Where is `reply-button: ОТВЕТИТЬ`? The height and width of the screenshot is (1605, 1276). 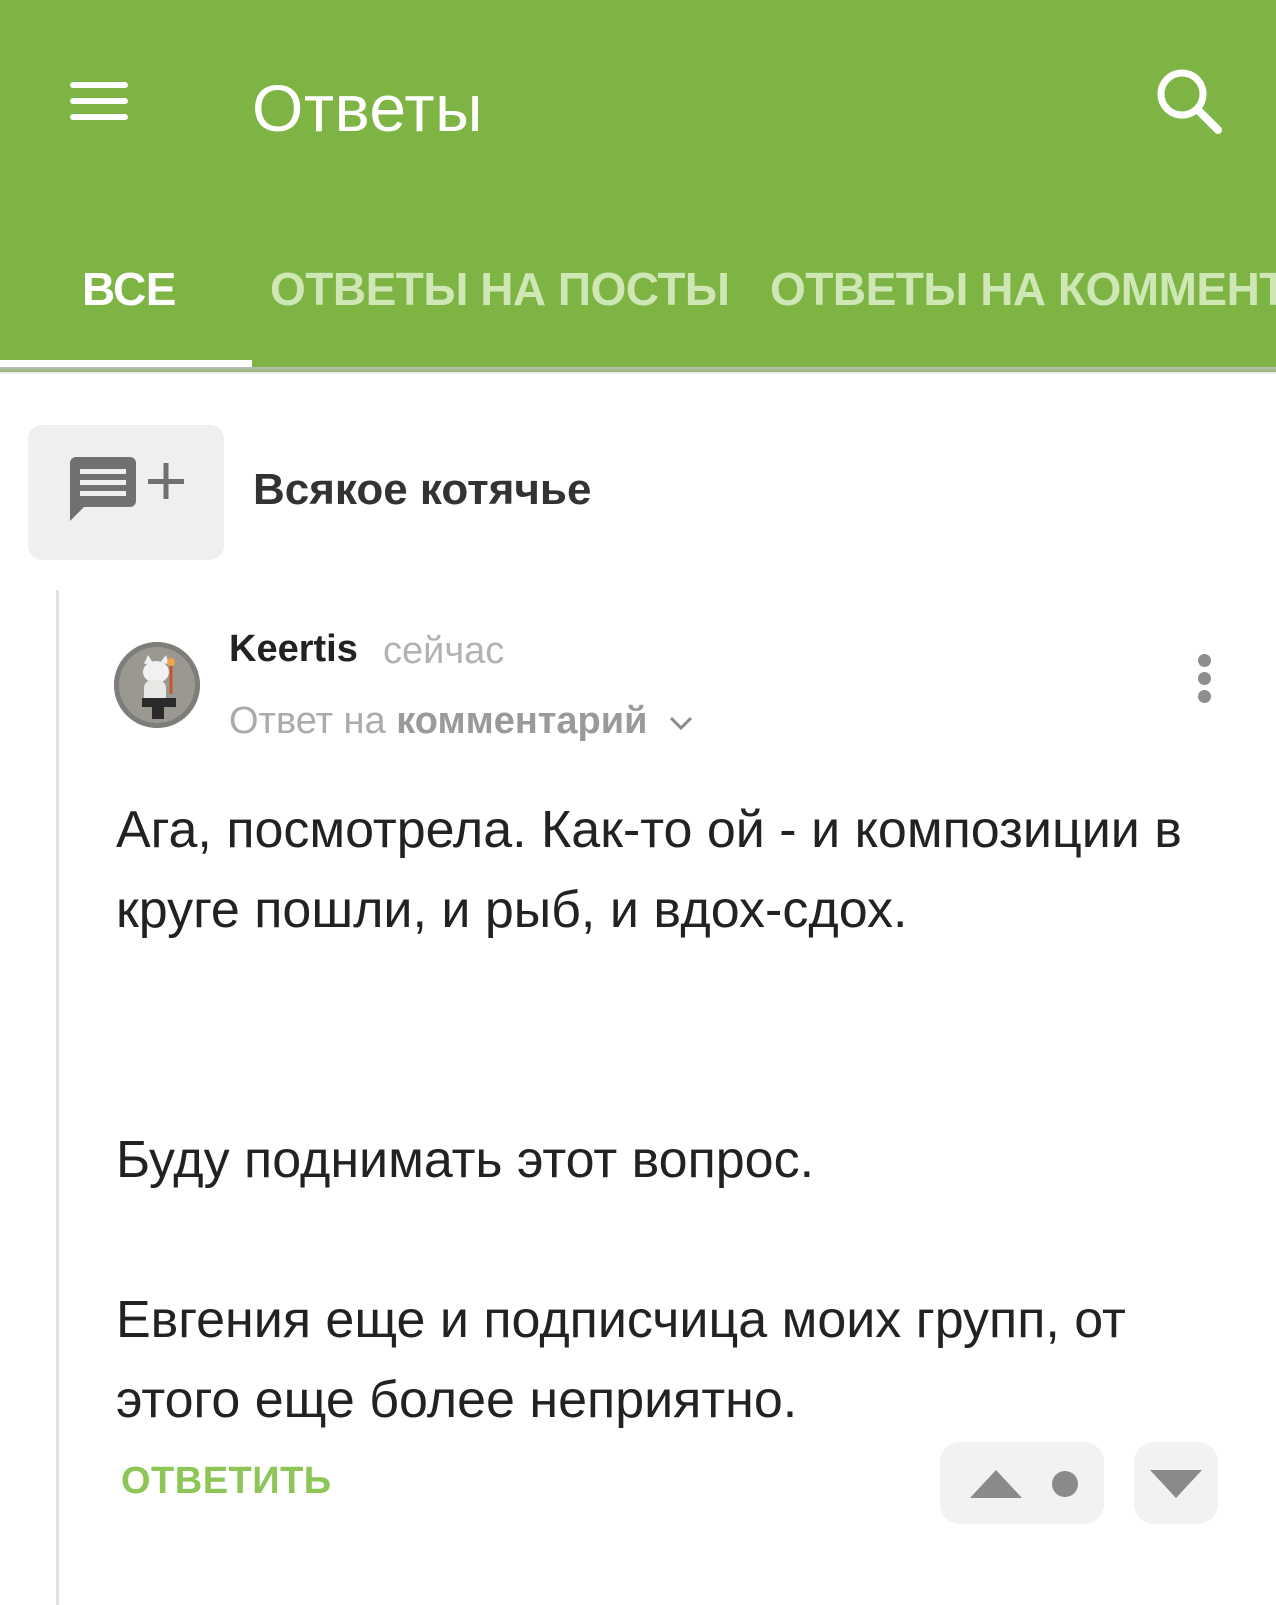
reply-button: ОТВЕТИТЬ is located at coordinates (226, 1481).